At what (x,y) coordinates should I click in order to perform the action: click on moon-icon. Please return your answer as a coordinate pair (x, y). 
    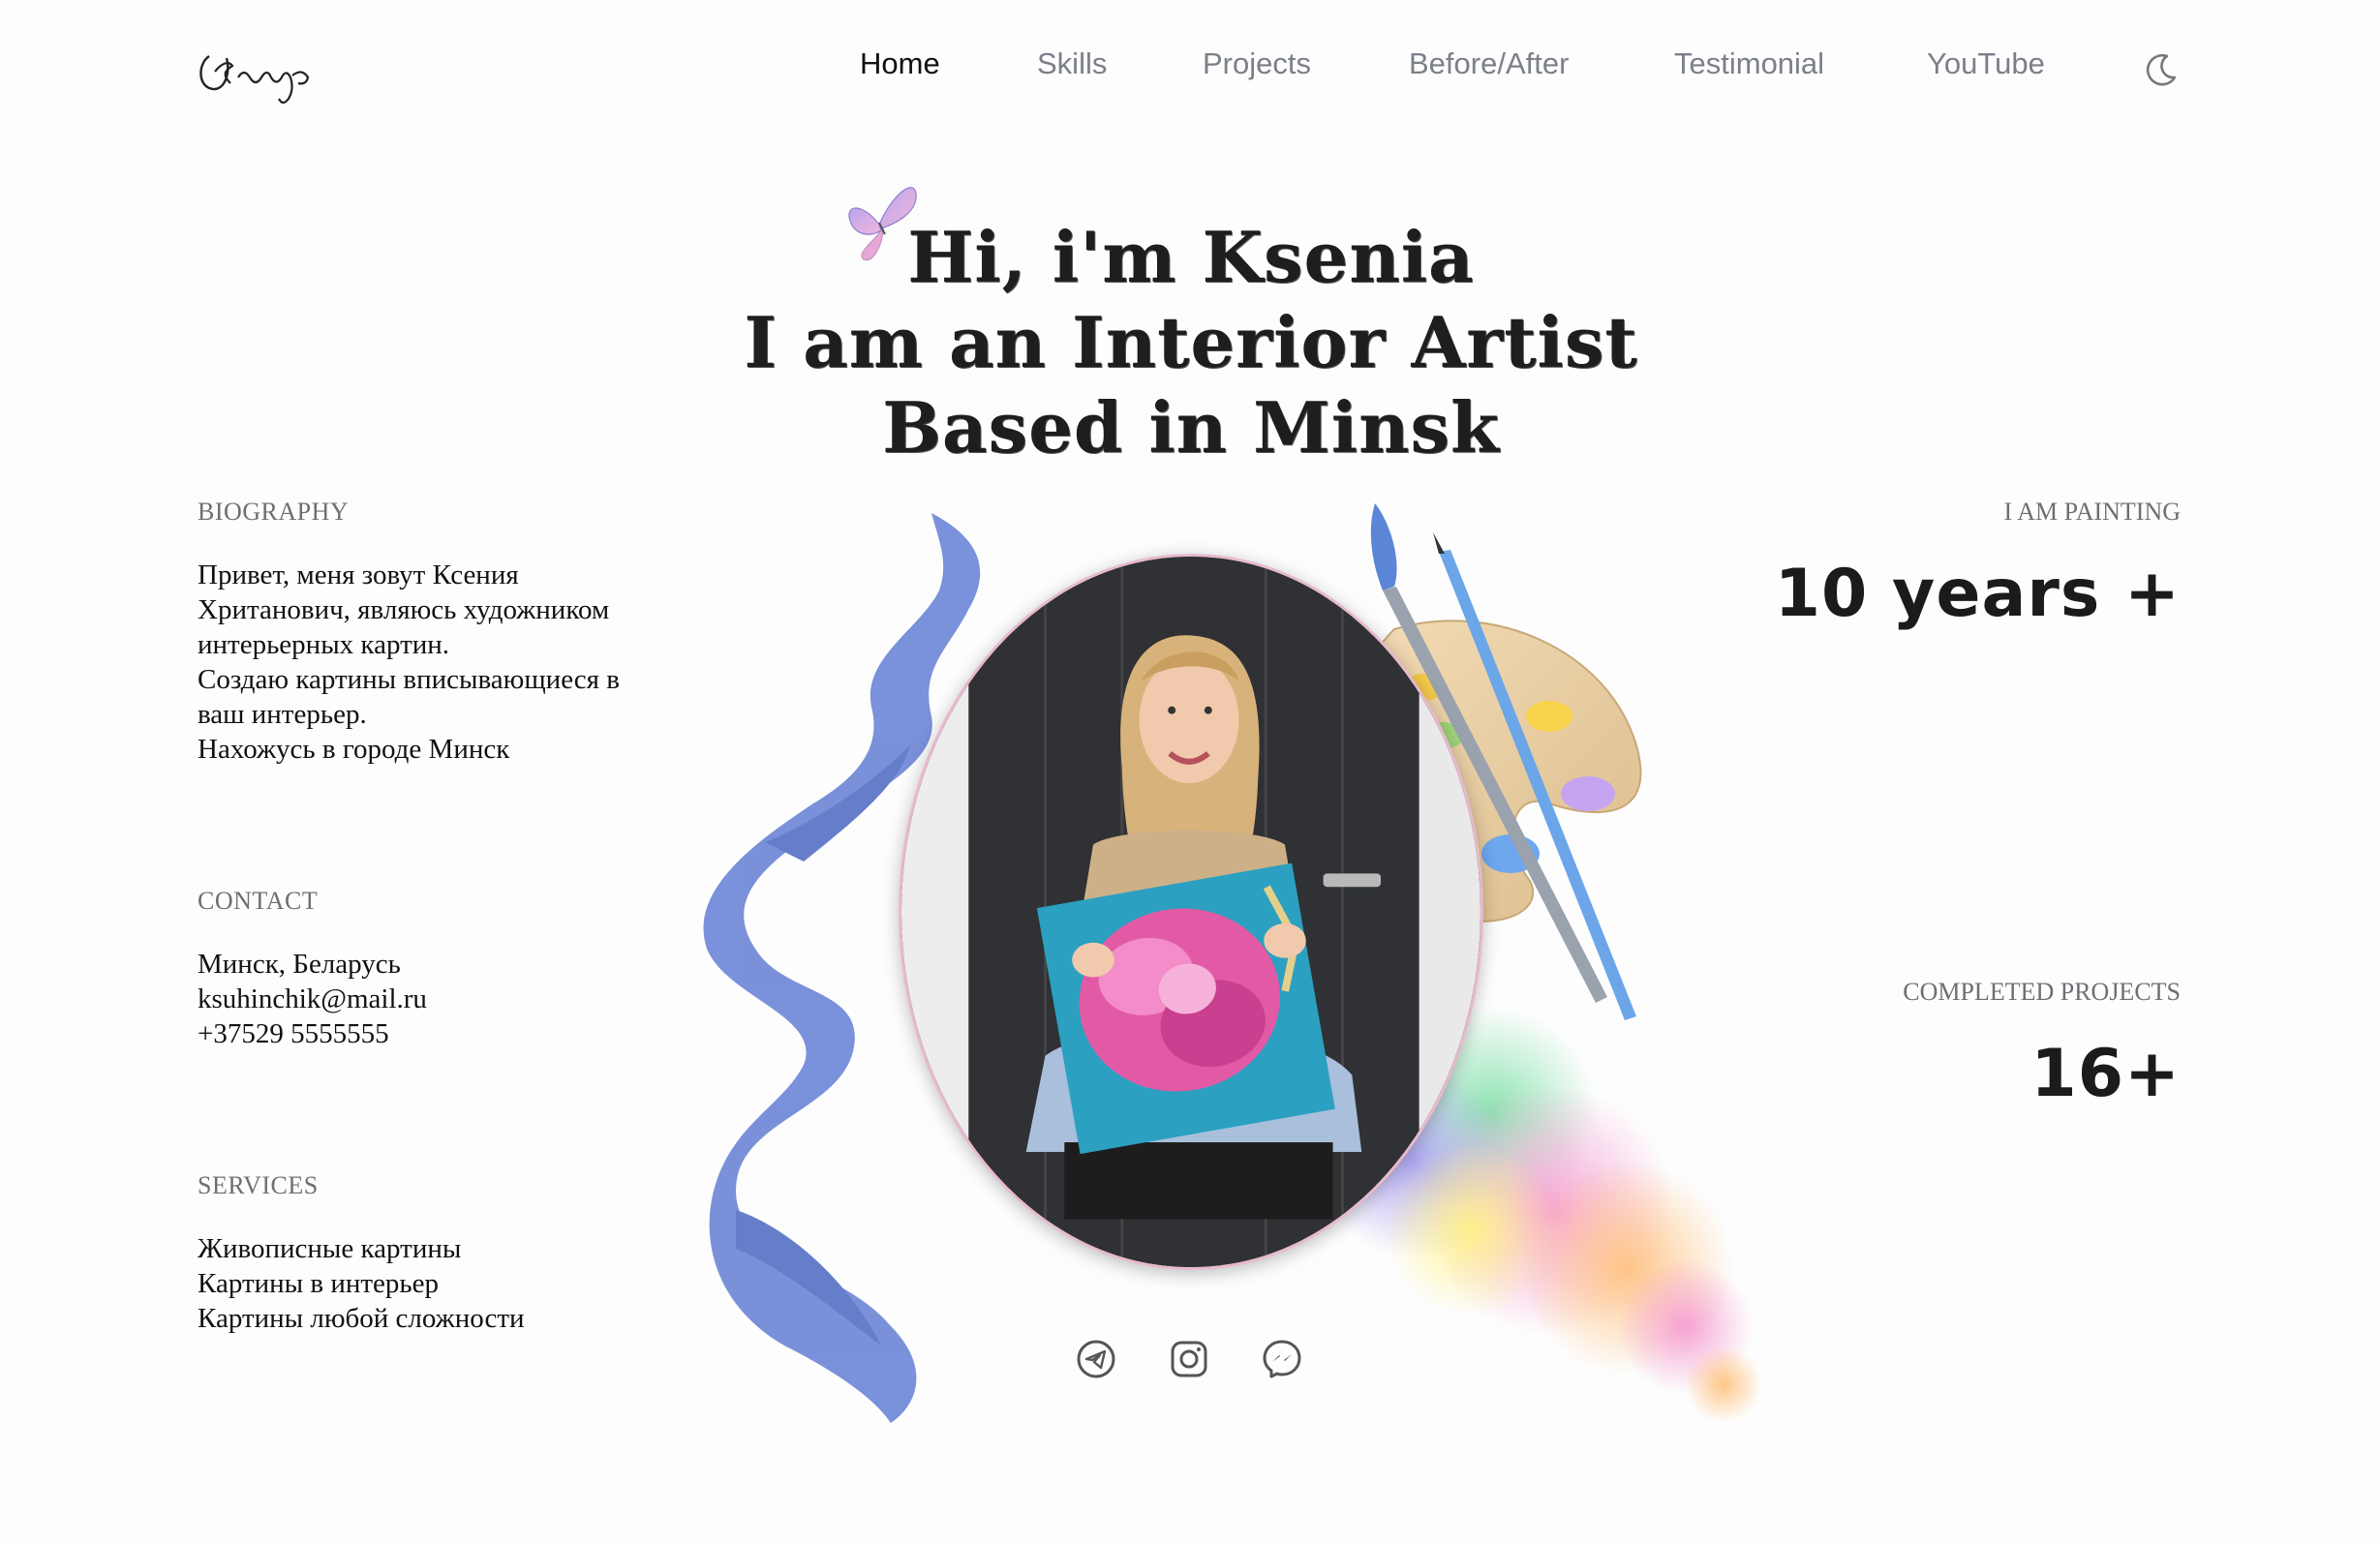
    Looking at the image, I should click on (2162, 69).